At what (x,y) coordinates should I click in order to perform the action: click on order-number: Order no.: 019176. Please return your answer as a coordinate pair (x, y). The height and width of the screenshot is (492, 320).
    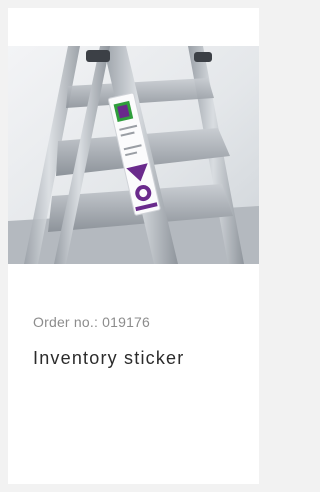
    Looking at the image, I should click on (92, 322).